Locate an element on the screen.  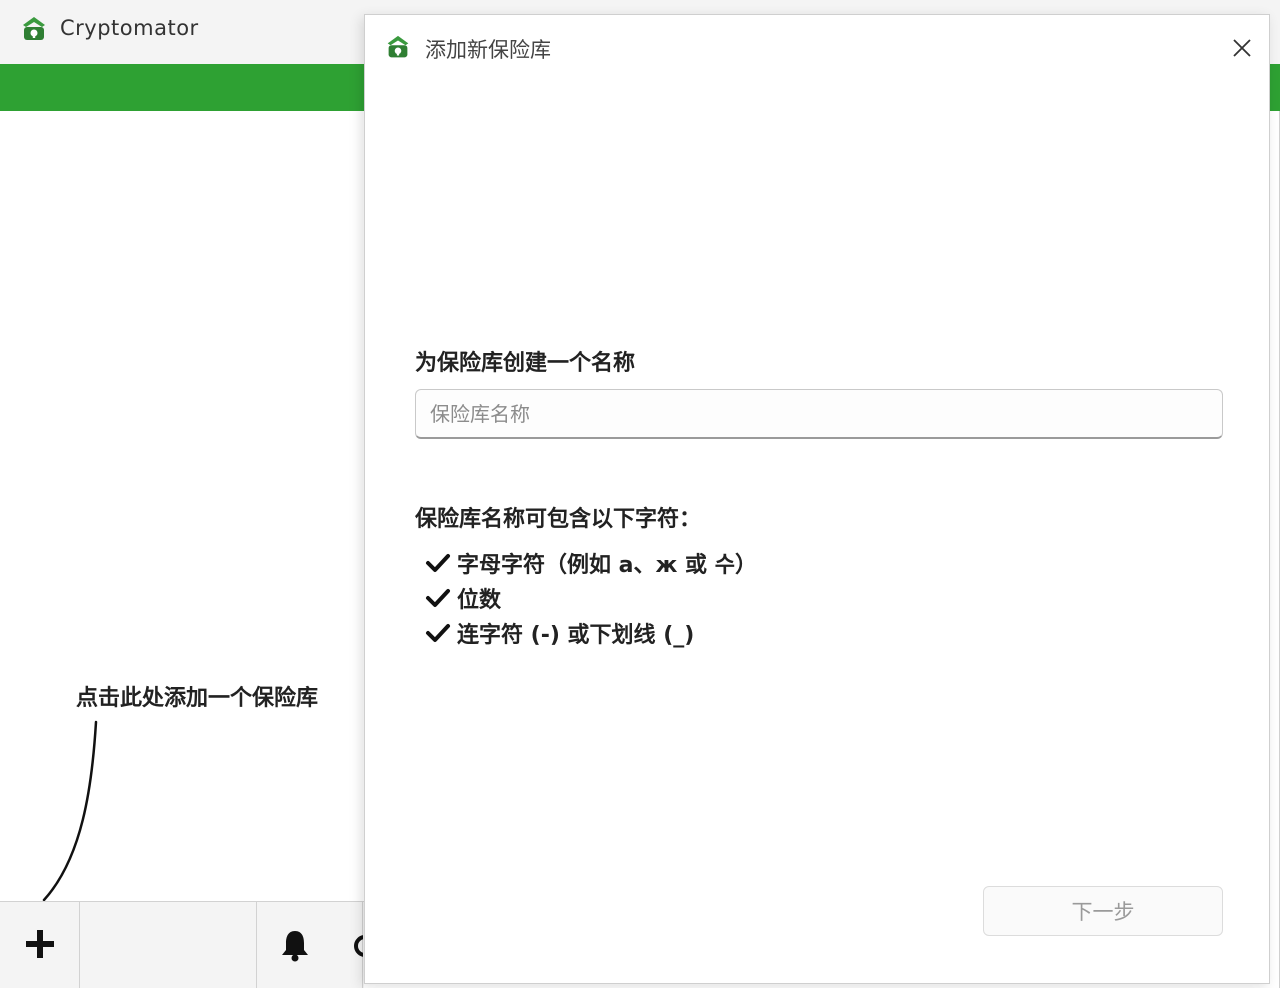
rule-item: 字母字符（例如 a、ж 或 수） is located at coordinates (591, 562).